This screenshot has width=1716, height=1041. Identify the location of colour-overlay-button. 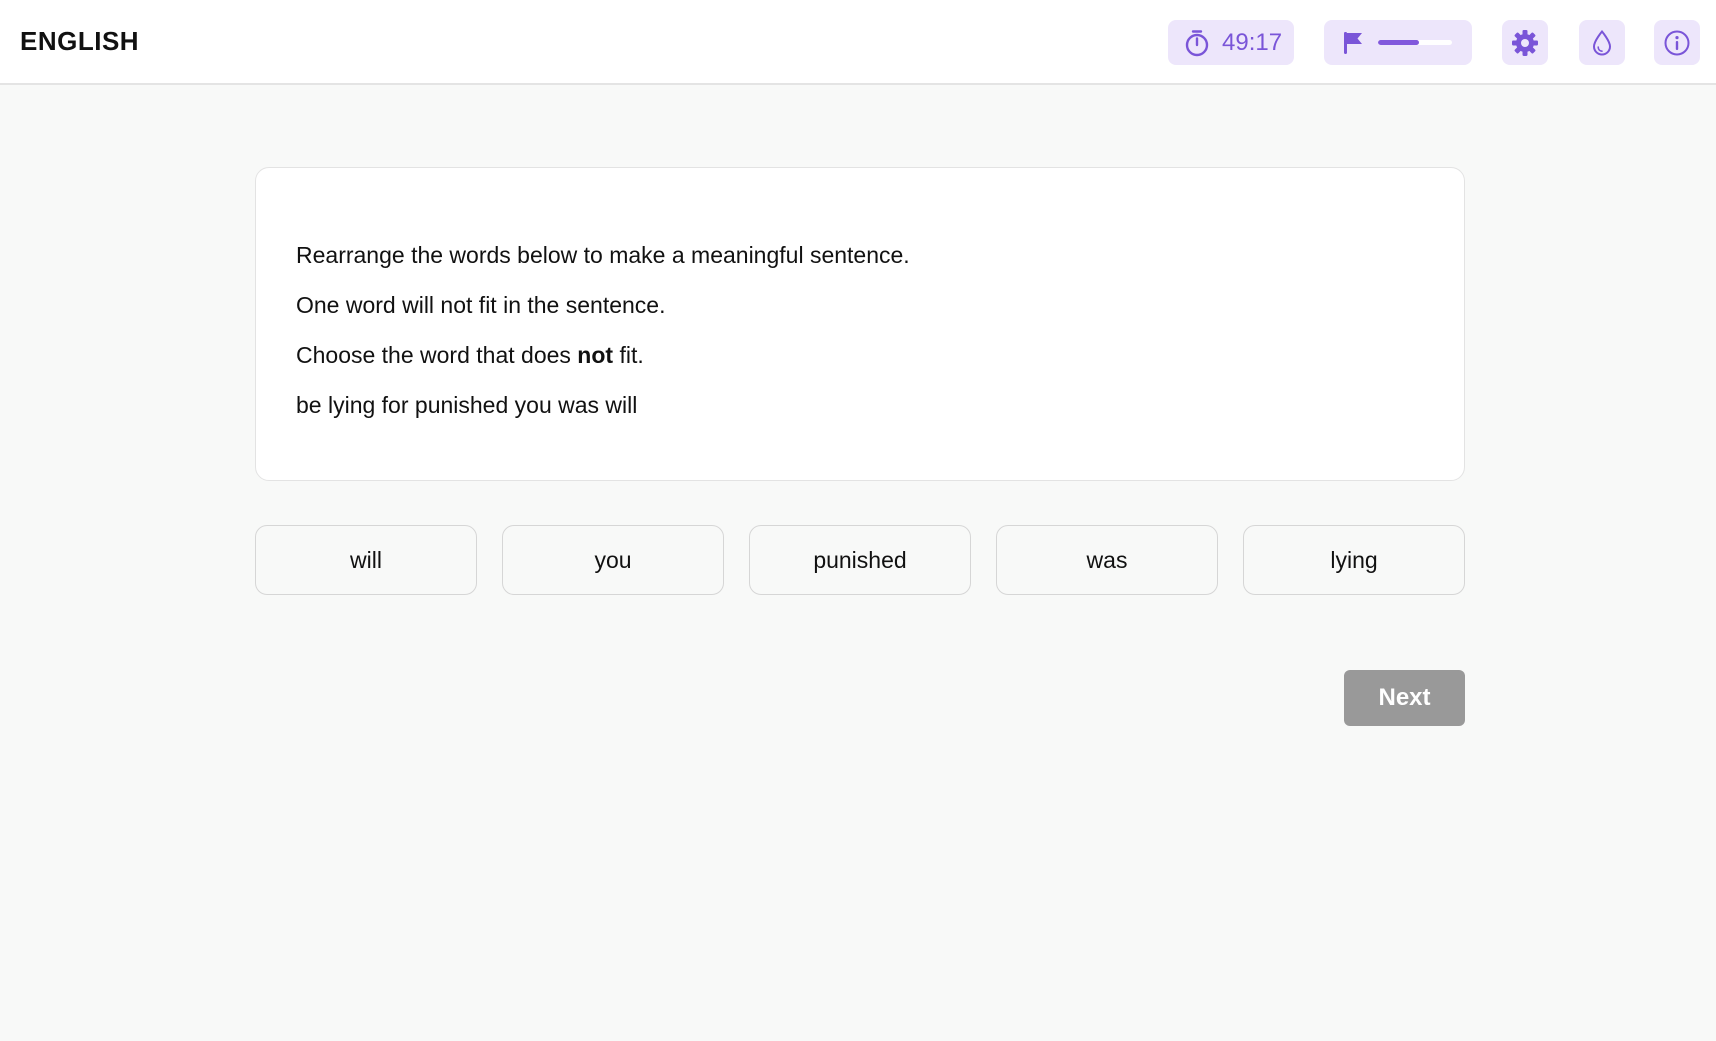
(1602, 42).